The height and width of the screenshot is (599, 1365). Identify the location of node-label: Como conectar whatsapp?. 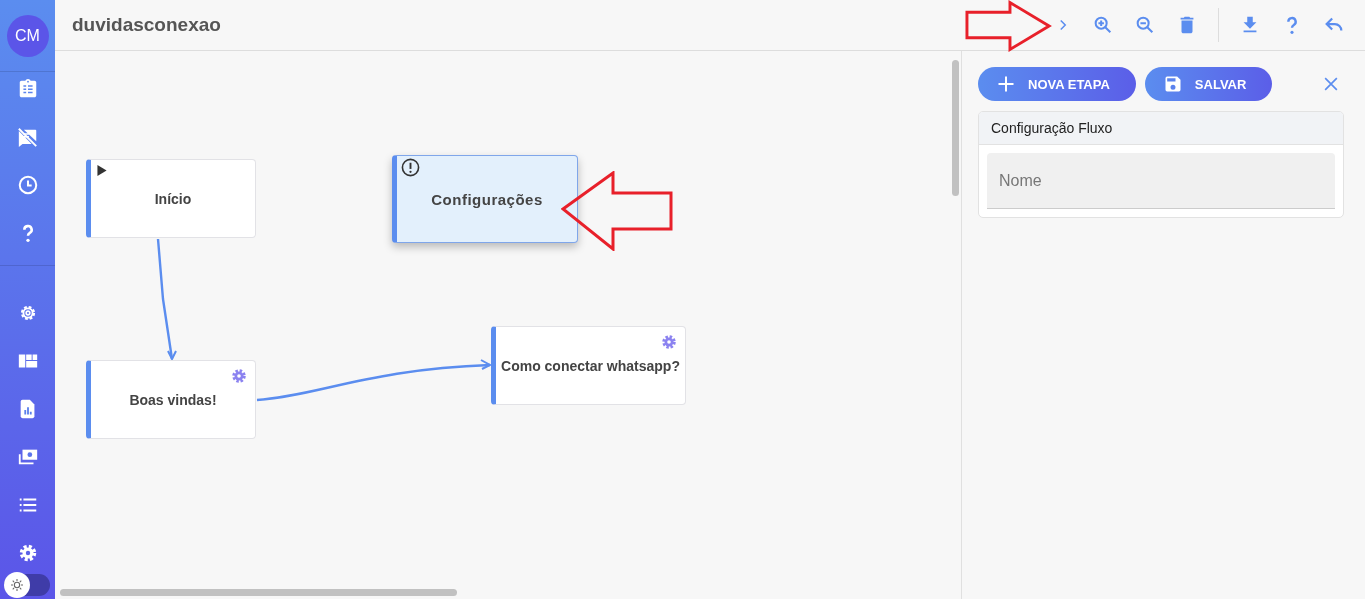
(590, 365).